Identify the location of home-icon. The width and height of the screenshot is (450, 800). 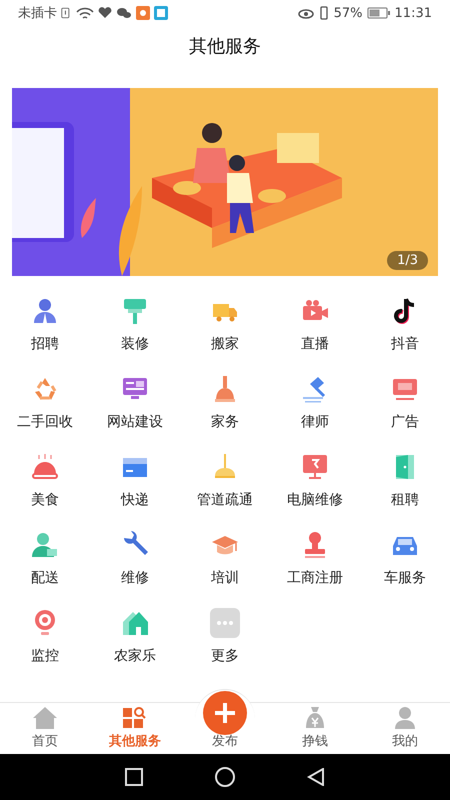
(45, 718).